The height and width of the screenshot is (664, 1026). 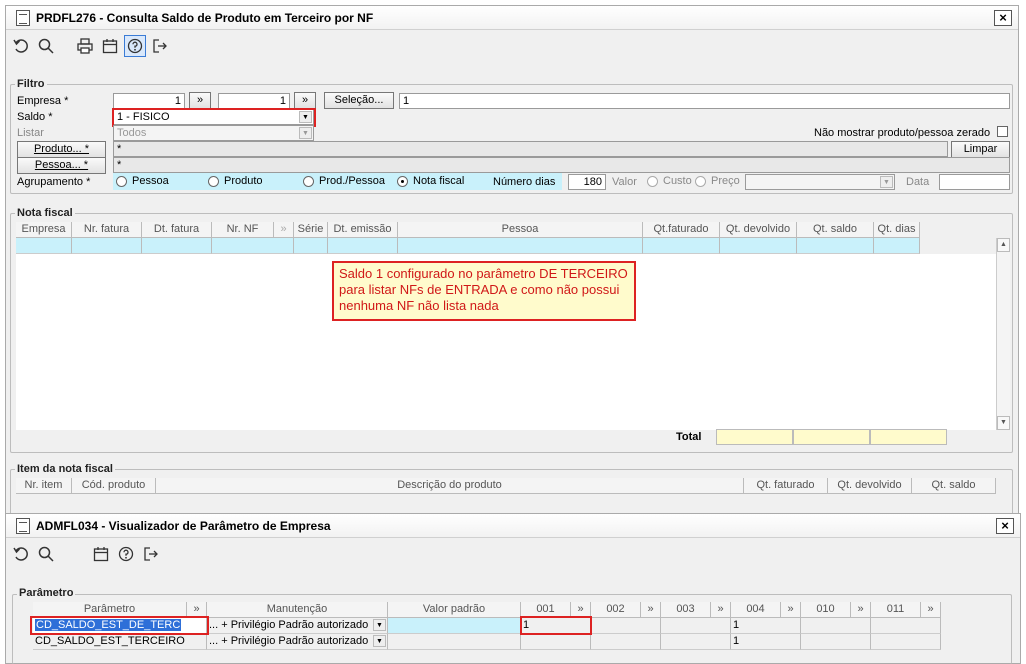 What do you see at coordinates (1003, 334) in the screenshot?
I see `nota-fiscal-scrollbar: ▲ ▼` at bounding box center [1003, 334].